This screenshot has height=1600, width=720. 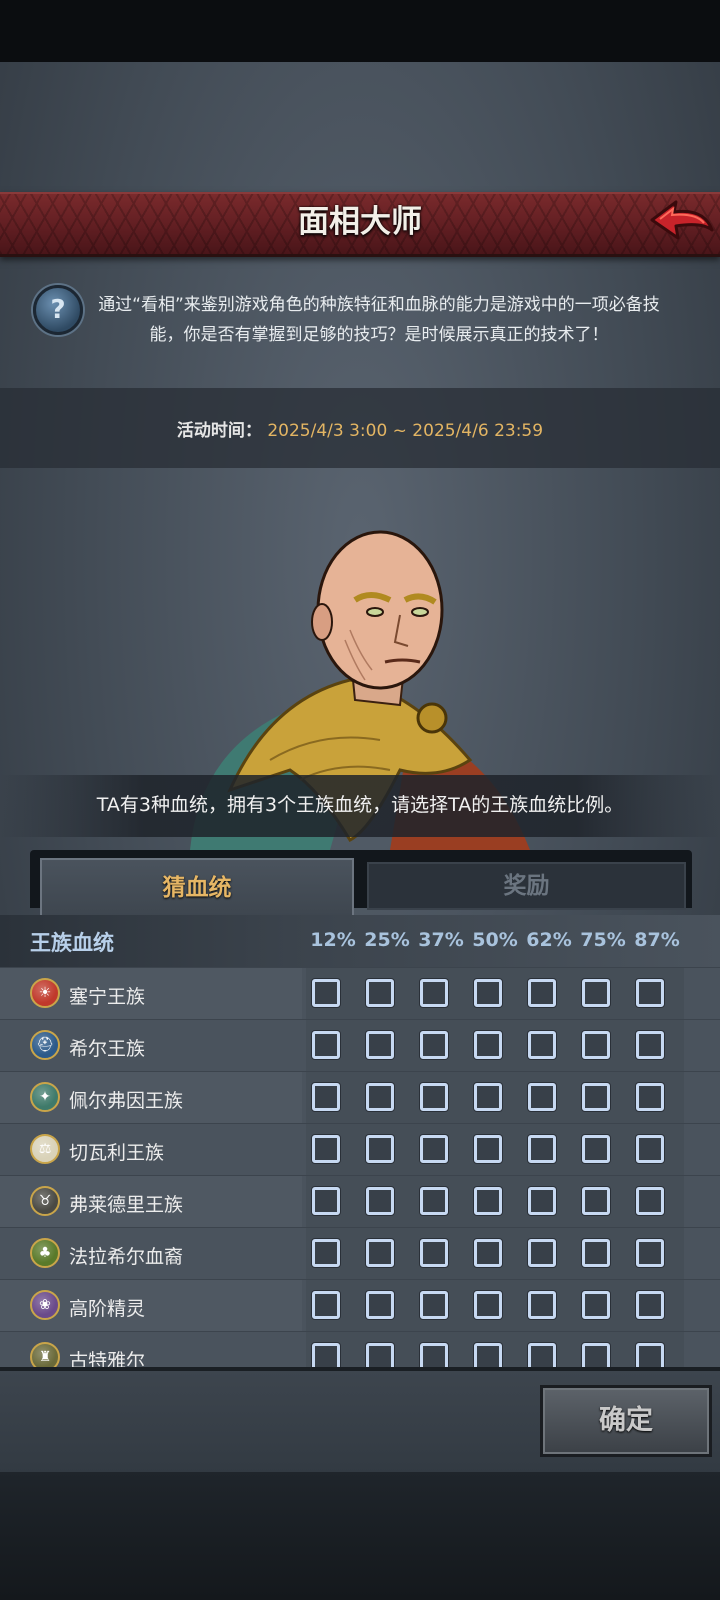 What do you see at coordinates (626, 1421) in the screenshot?
I see `confirm-button: 确定` at bounding box center [626, 1421].